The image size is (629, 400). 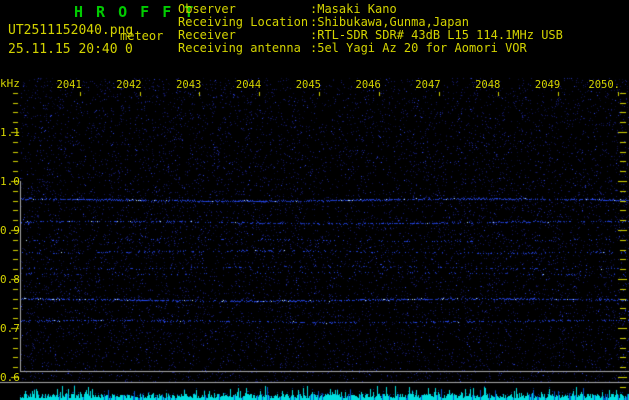 I want to click on x-tick-label: 2048, so click(x=488, y=85).